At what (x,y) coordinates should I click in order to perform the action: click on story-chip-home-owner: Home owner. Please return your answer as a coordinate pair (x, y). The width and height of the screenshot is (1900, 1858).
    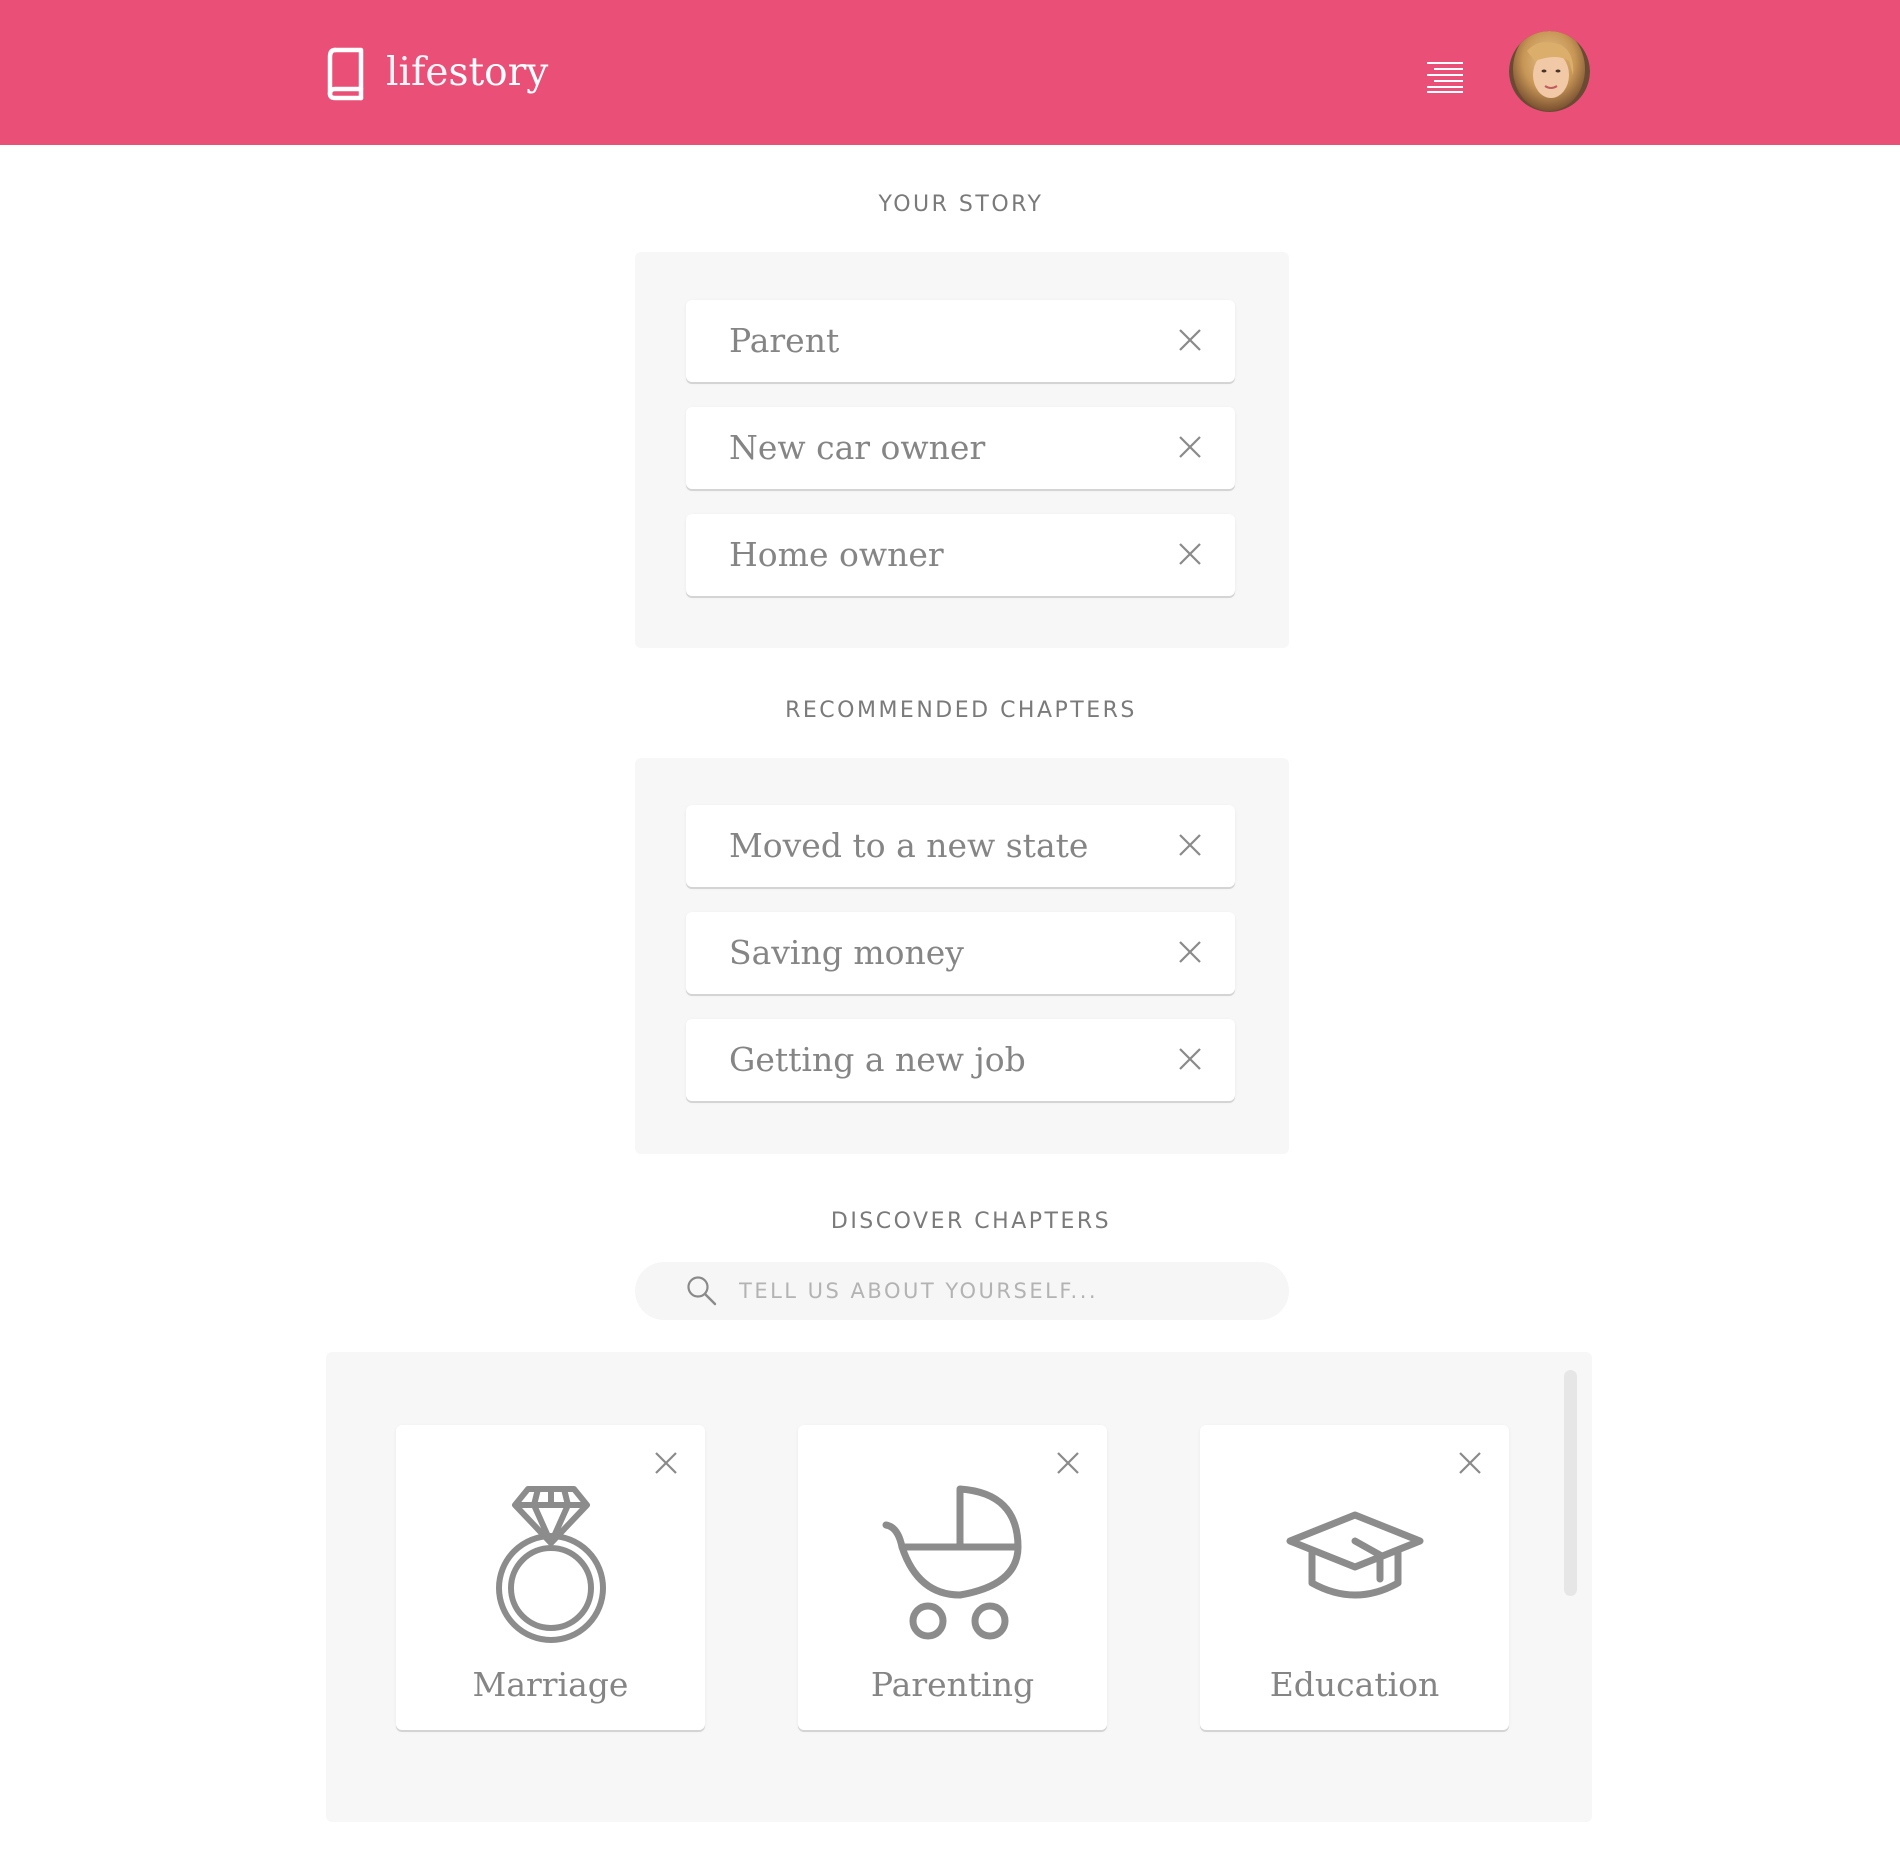
    Looking at the image, I should click on (960, 555).